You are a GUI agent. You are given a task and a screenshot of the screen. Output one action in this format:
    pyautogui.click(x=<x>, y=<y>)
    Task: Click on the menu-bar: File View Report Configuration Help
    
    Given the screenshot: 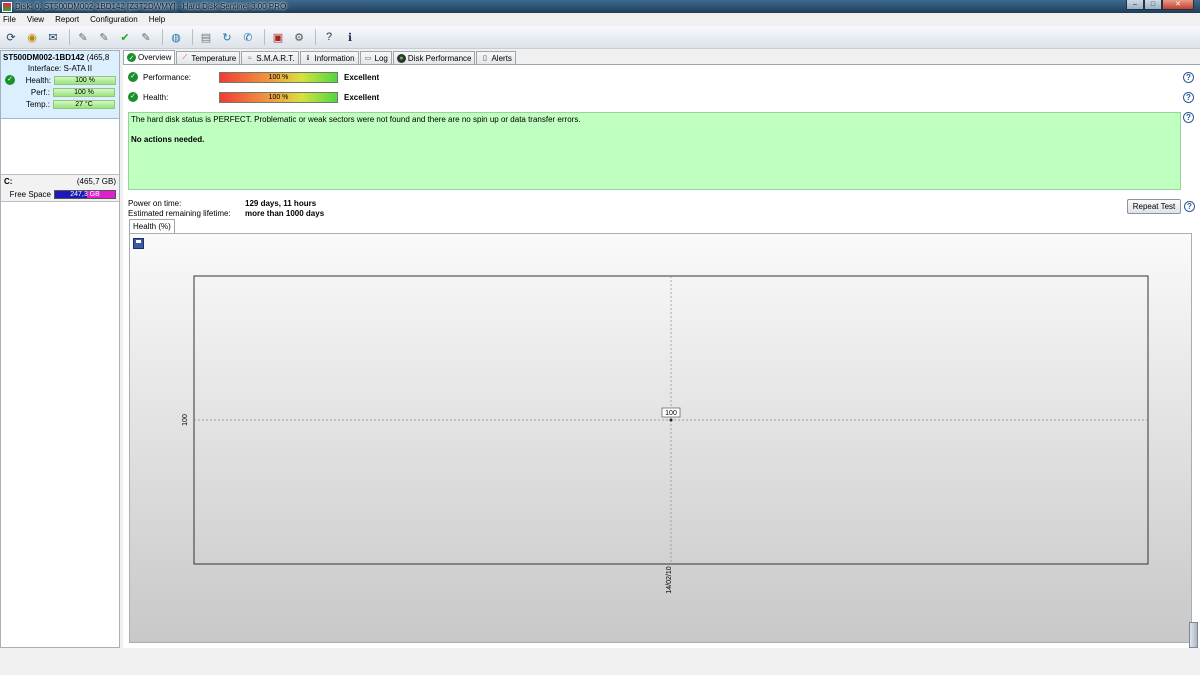 What is the action you would take?
    pyautogui.click(x=600, y=19)
    